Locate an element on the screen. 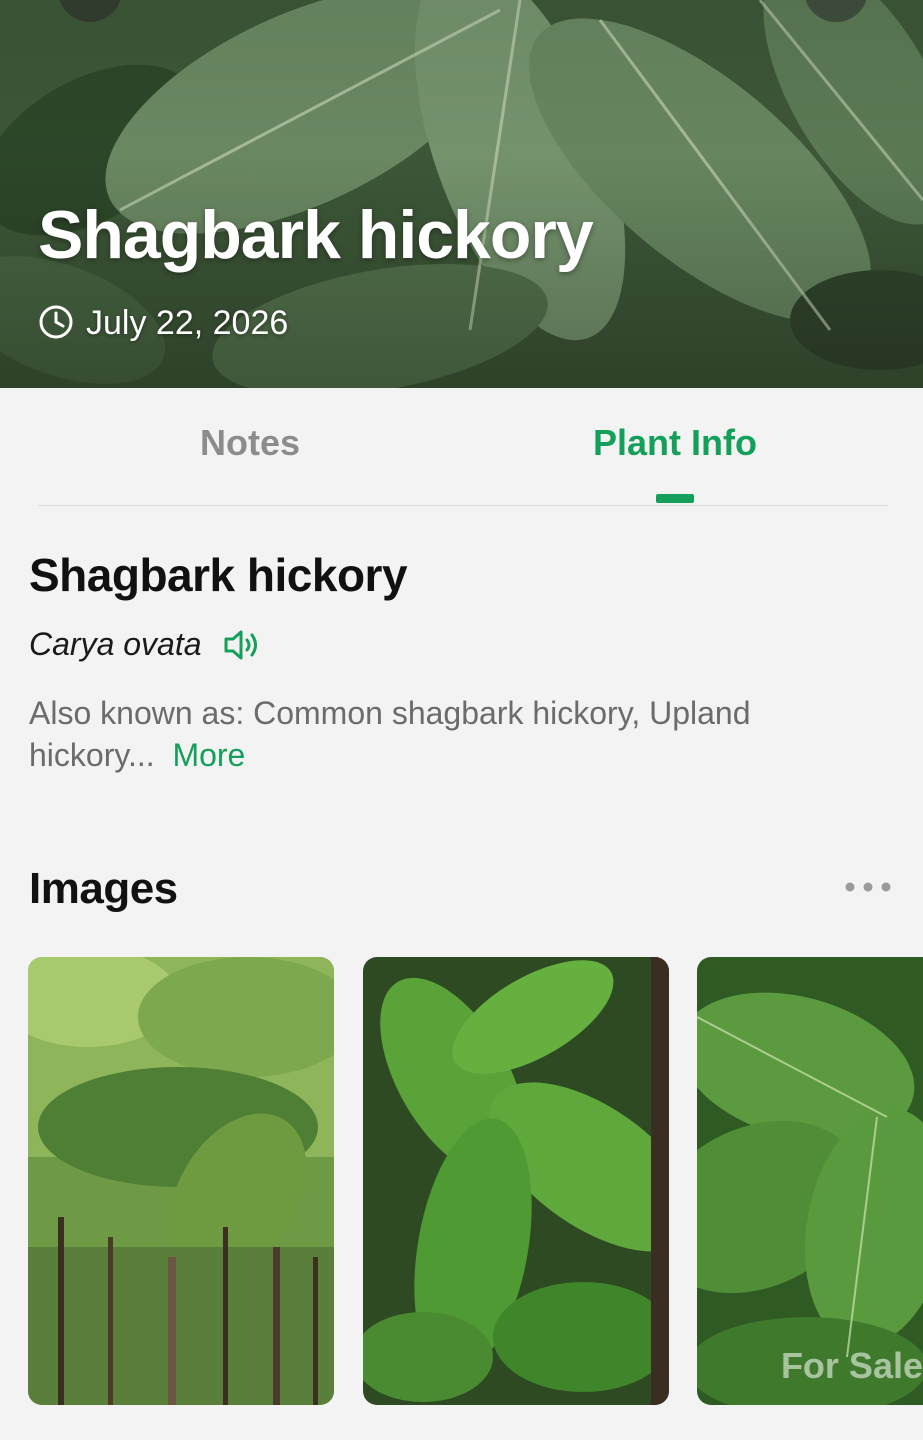  hero-title: Shagbark hickory is located at coordinates (316, 235).